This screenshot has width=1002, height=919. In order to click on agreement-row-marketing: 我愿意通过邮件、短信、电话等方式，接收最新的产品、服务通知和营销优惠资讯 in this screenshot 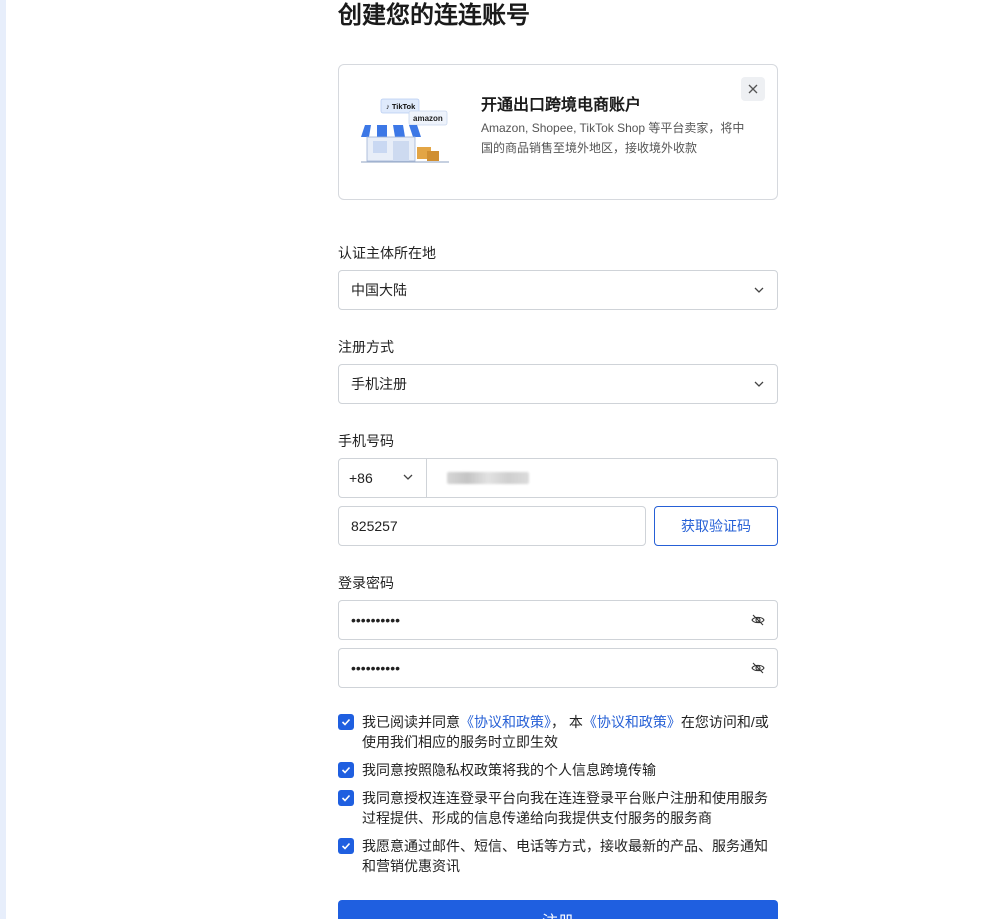, I will do `click(558, 856)`.